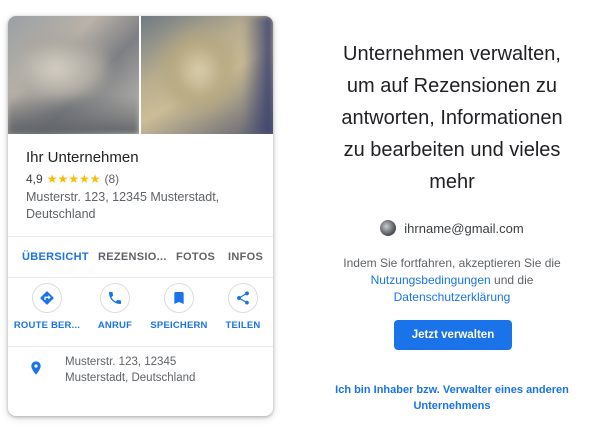 The width and height of the screenshot is (600, 430). I want to click on manage-now-button: Jetzt verwalten, so click(453, 335).